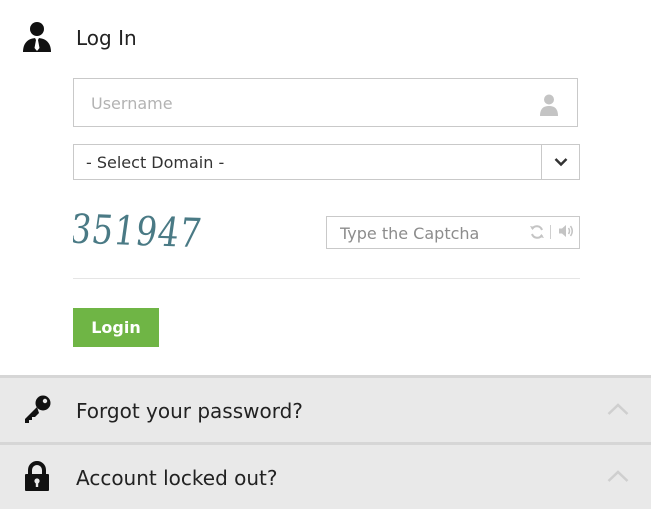  Describe the element at coordinates (325, 408) in the screenshot. I see `forgot-password-panel: Forgot your password?` at that location.